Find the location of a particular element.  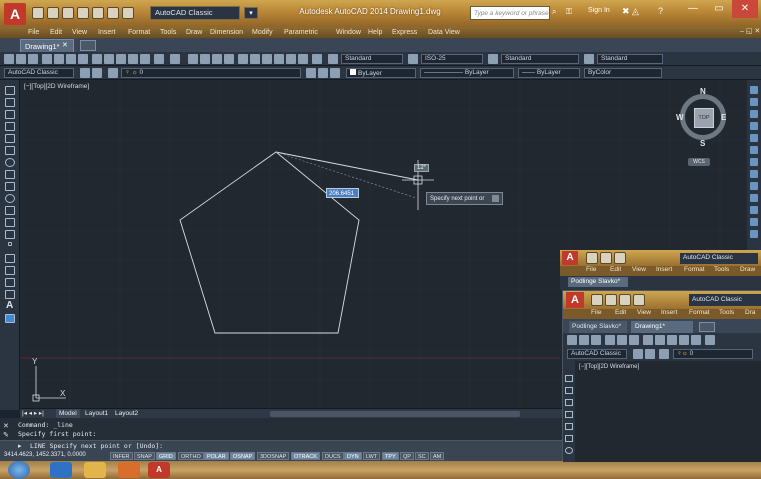

menu-modify: Modify is located at coordinates (262, 32).